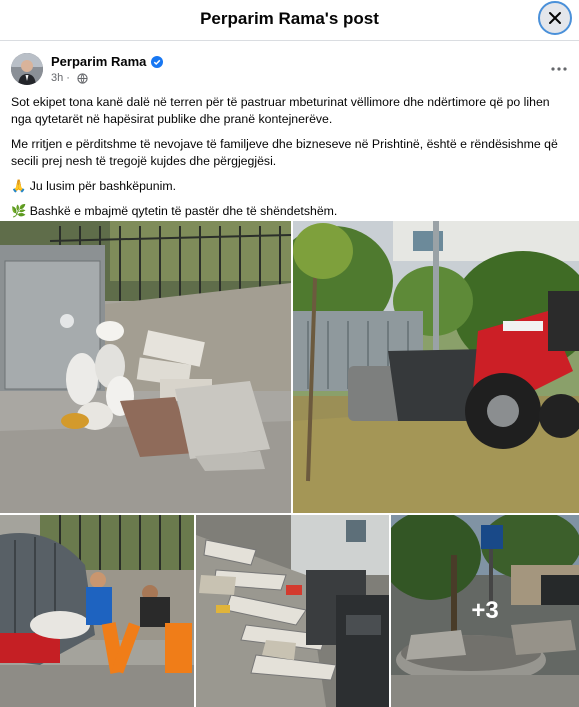  I want to click on post-paragraph-3: 🙏 Ju lusim për bashkëpunim., so click(93, 186).